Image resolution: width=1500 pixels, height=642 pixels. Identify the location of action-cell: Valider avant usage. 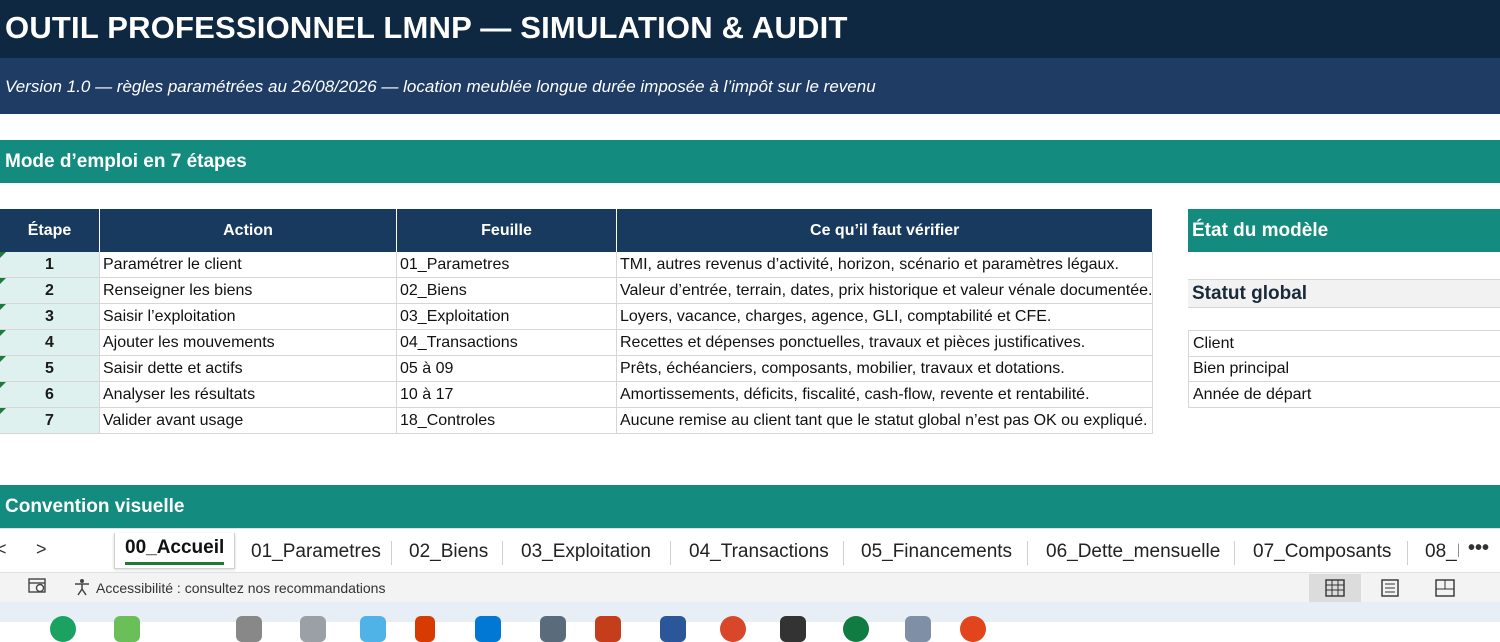
(248, 420).